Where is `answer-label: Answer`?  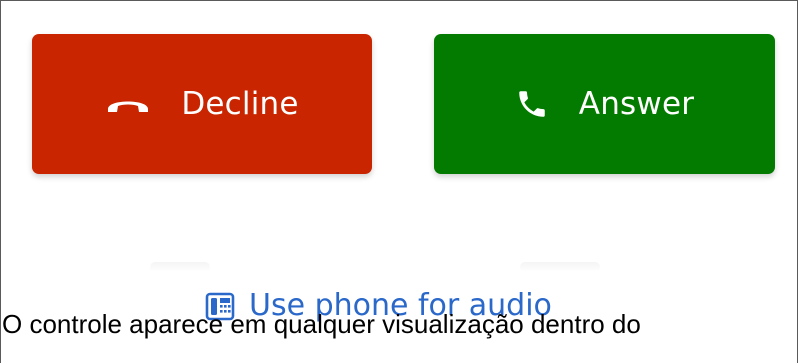
answer-label: Answer is located at coordinates (636, 104).